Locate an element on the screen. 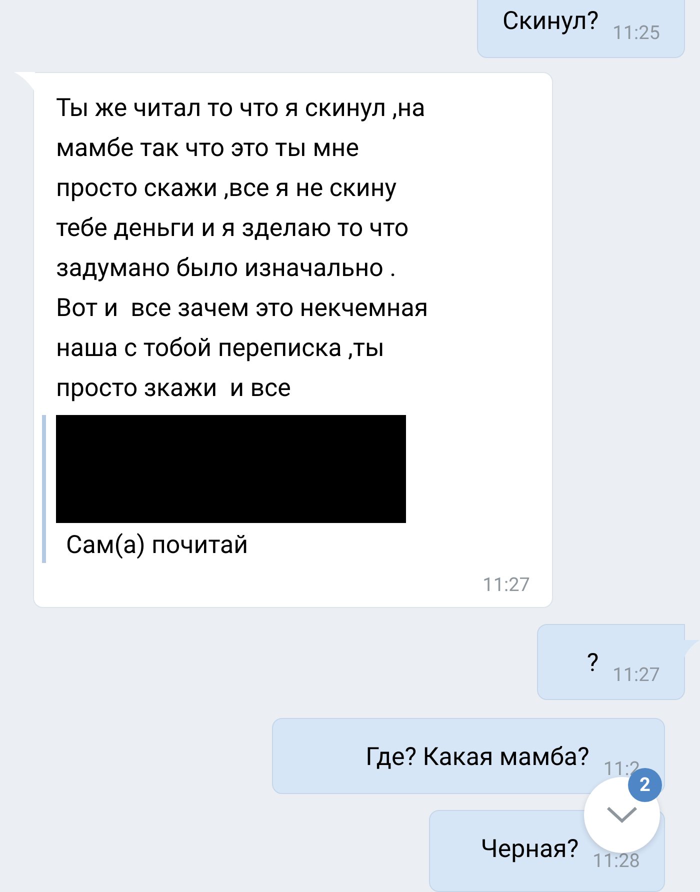 The height and width of the screenshot is (892, 700). message-text: Скинул? is located at coordinates (550, 22).